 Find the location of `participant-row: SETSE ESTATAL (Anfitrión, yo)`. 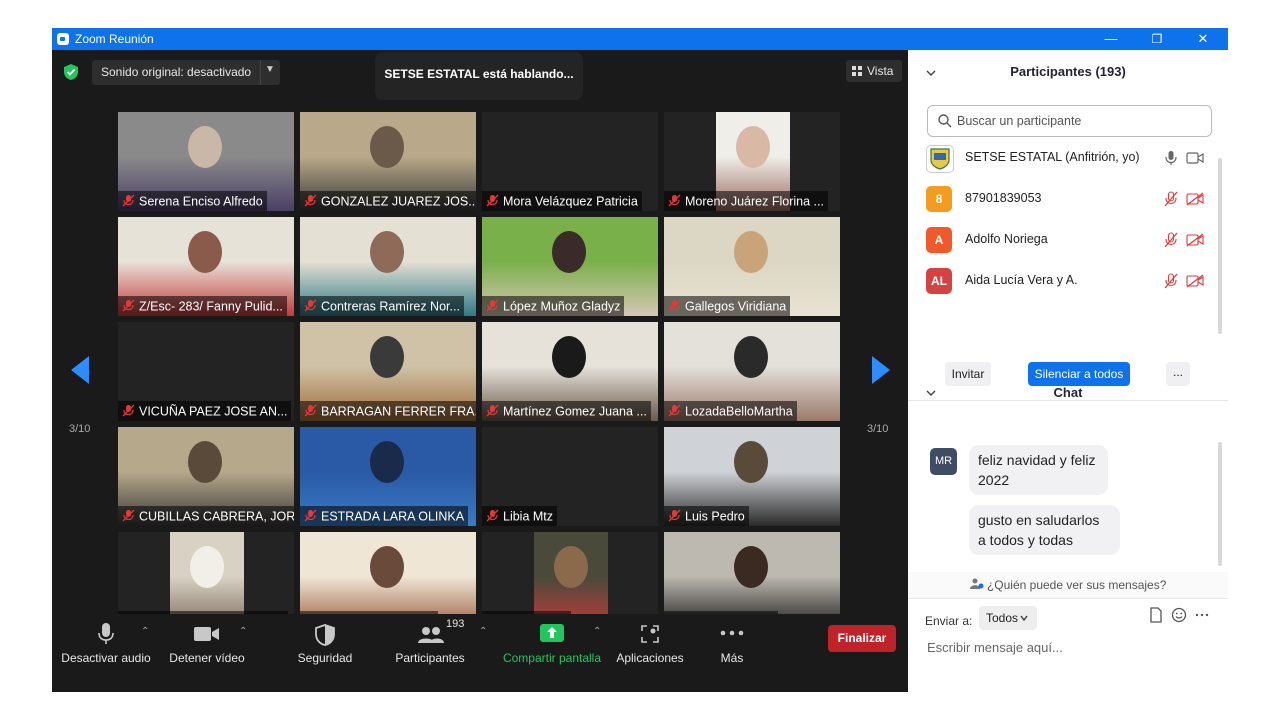

participant-row: SETSE ESTATAL (Anfitrión, yo) is located at coordinates (1071, 158).